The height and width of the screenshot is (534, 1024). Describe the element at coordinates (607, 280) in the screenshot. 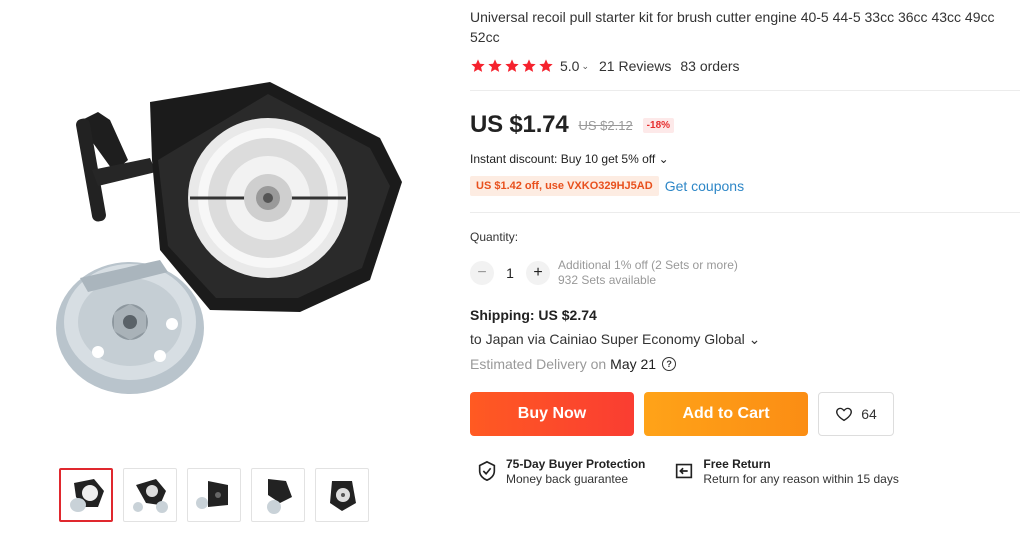

I see `available-stock: 932 Sets available` at that location.